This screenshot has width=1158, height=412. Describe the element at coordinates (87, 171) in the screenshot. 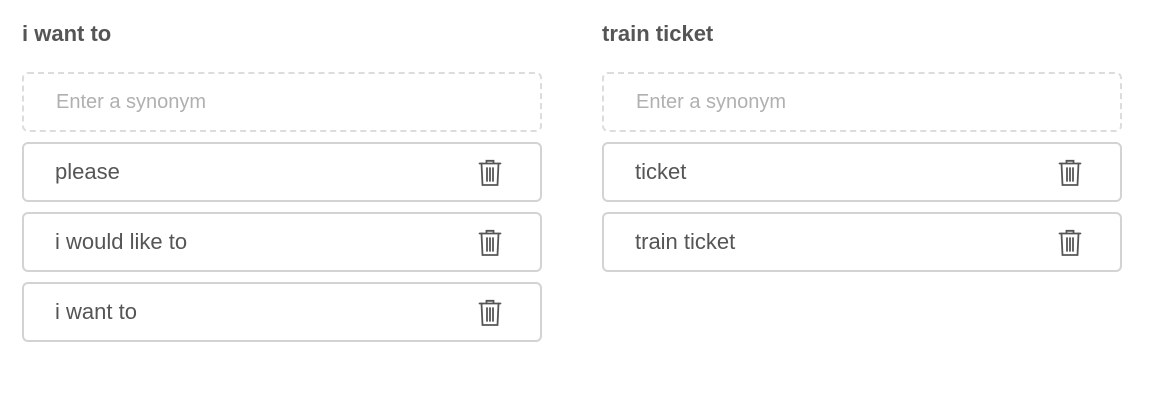

I see `synonym-text: please` at that location.